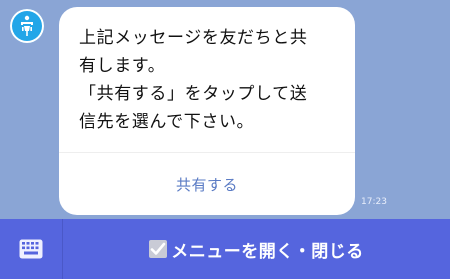 Image resolution: width=450 pixels, height=279 pixels. Describe the element at coordinates (207, 184) in the screenshot. I see `share-button: 共有する` at that location.